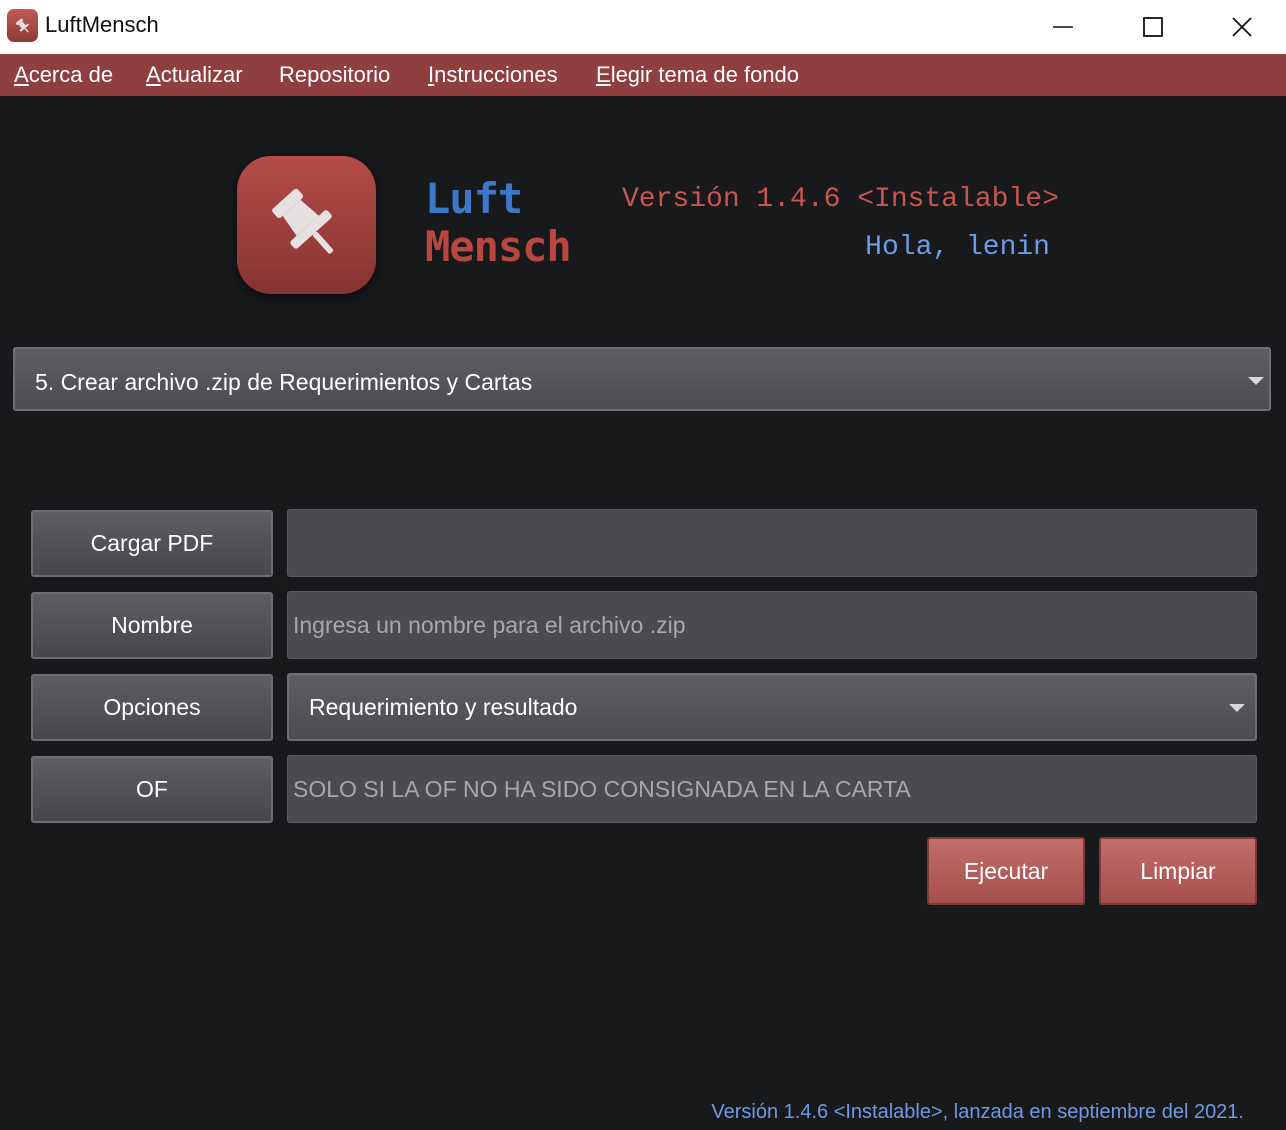 This screenshot has height=1130, width=1286. I want to click on window-title: LuftMensch, so click(102, 24).